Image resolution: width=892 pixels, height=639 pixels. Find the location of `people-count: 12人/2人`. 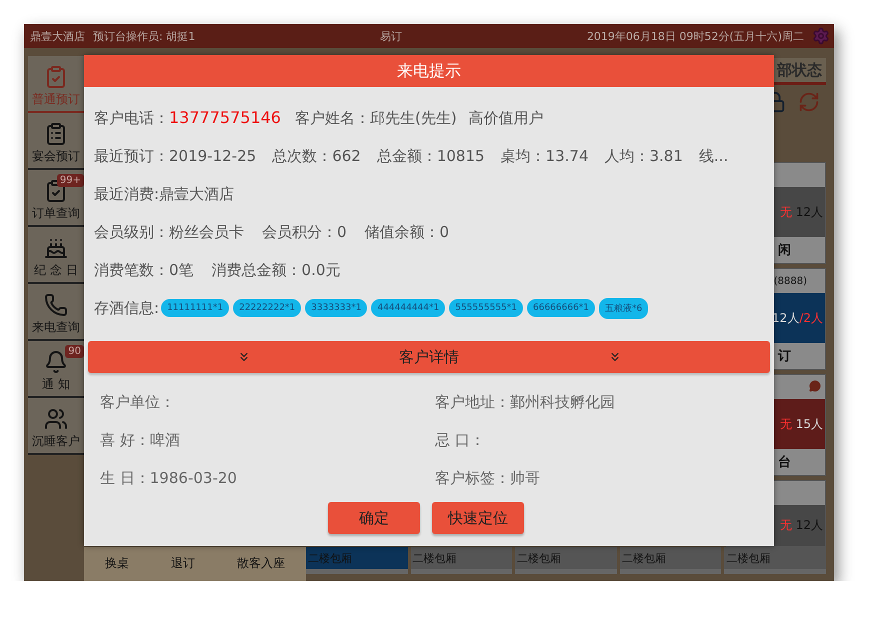

people-count: 12人/2人 is located at coordinates (797, 318).